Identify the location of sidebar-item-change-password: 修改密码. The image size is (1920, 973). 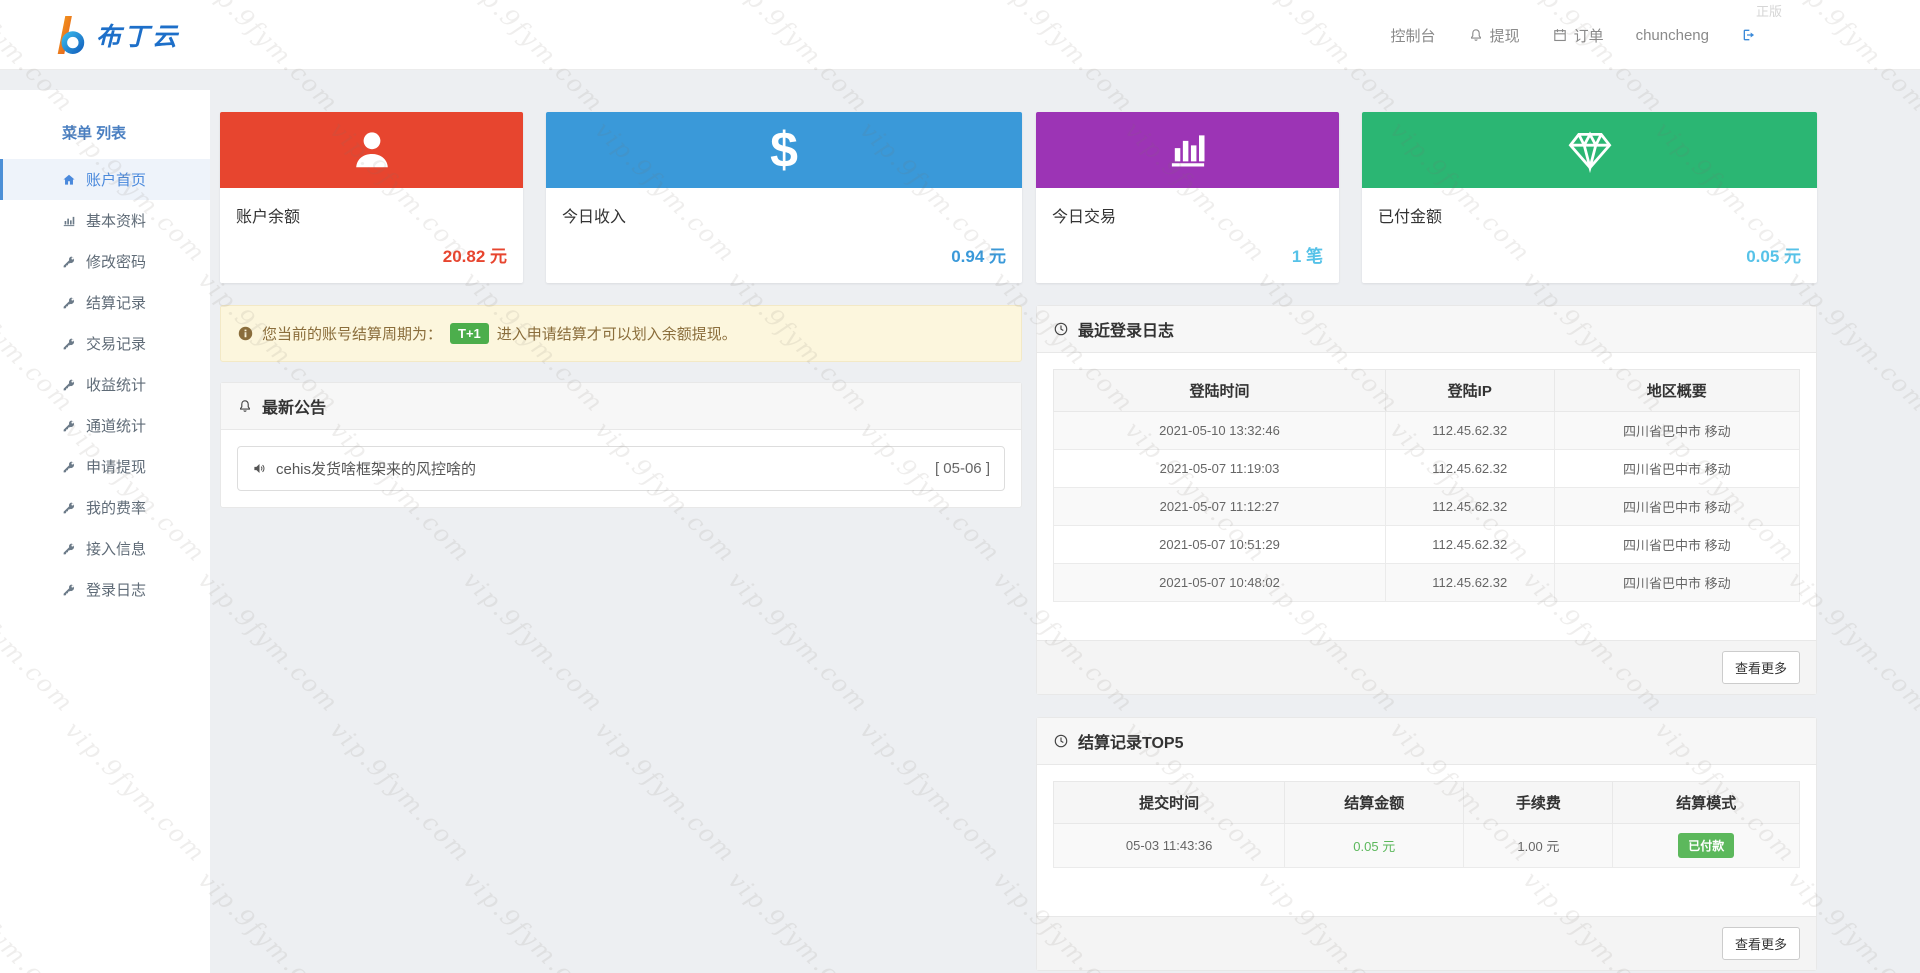
(105, 261).